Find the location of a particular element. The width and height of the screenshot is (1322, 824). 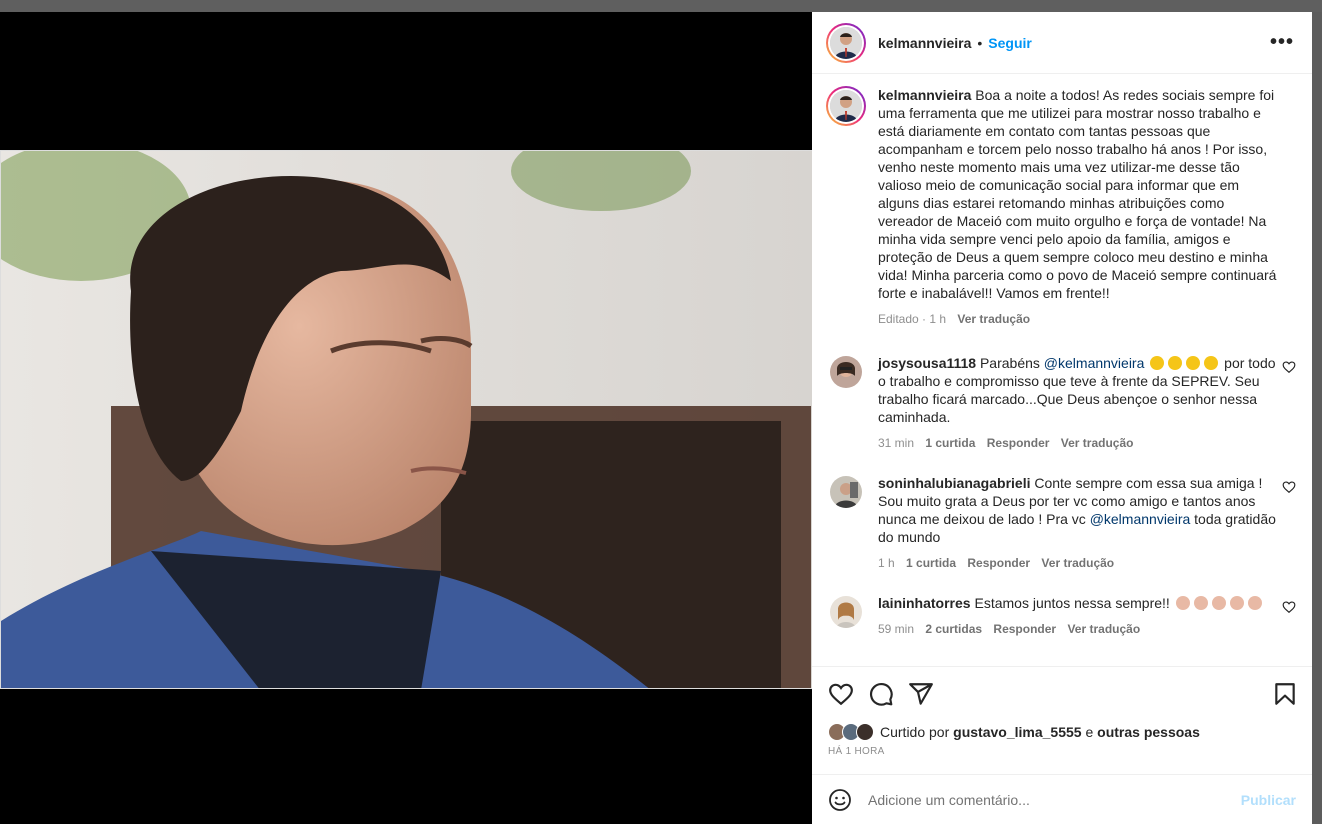

comment-meta: 31 min 1 curtida Responder Ver tradução is located at coordinates (1080, 443).